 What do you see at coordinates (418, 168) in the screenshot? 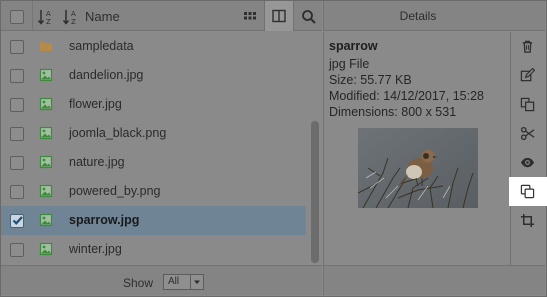
I see `image-thumbnail` at bounding box center [418, 168].